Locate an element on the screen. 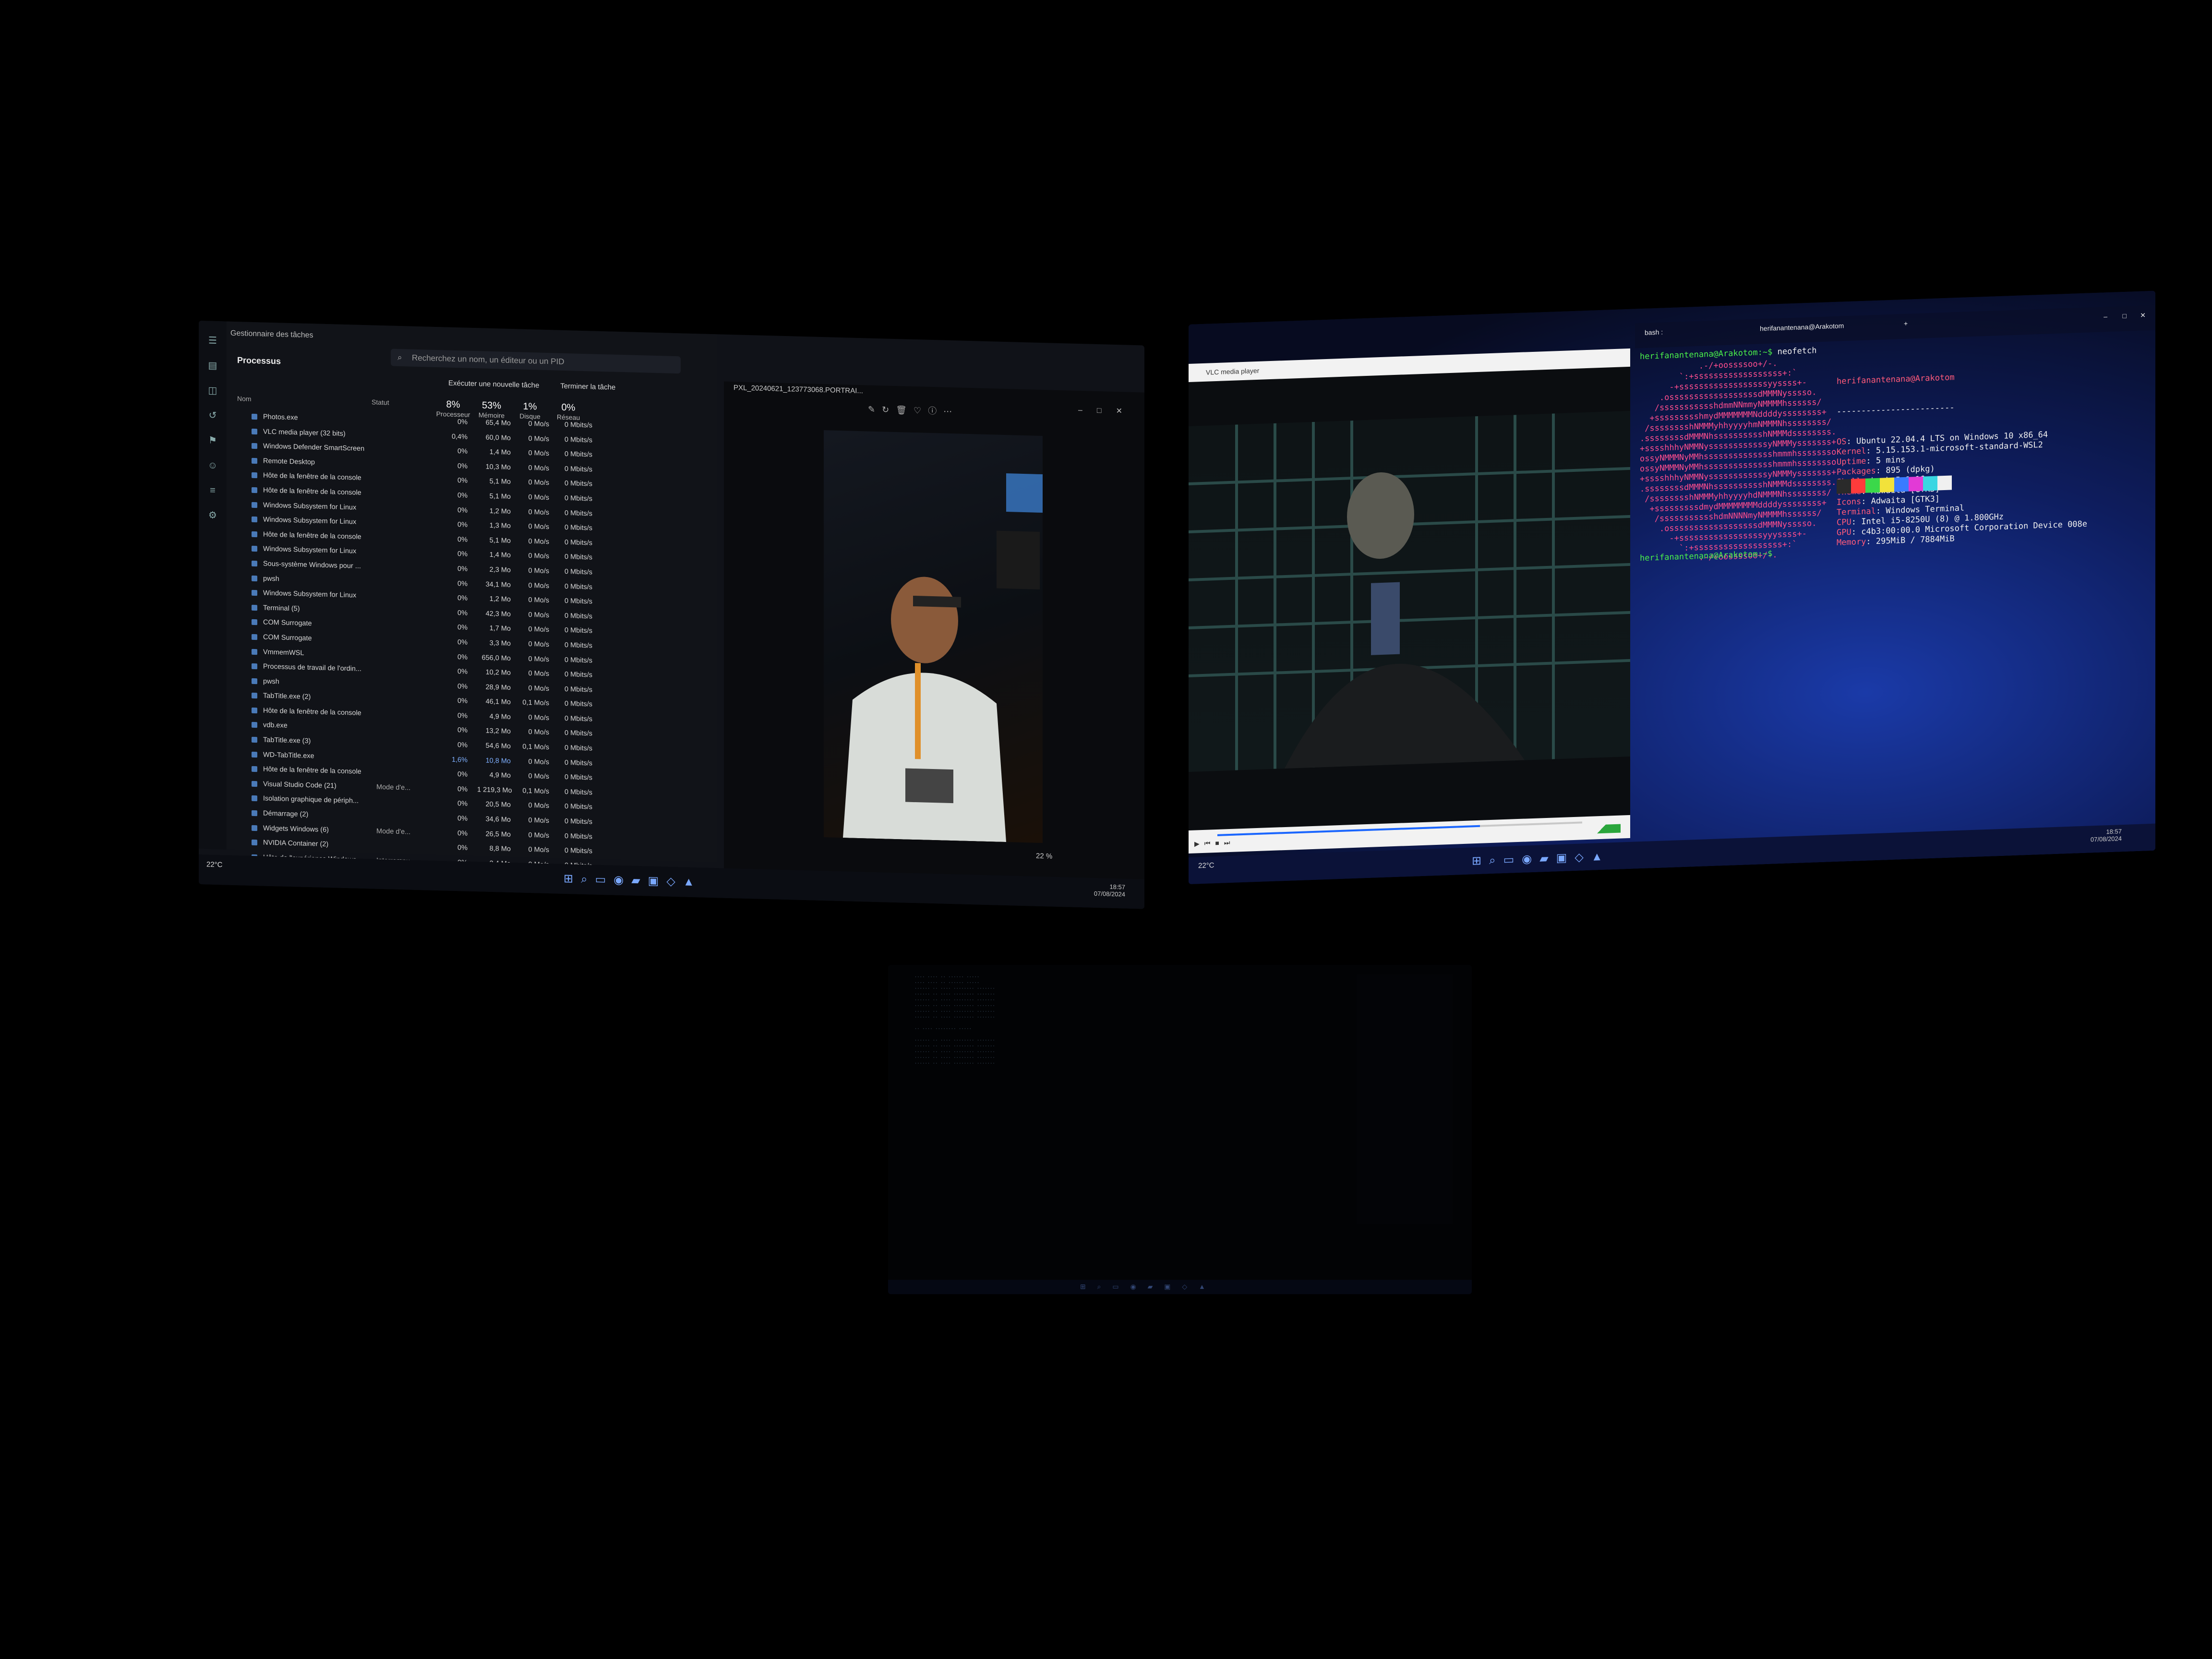 The height and width of the screenshot is (1659, 2212). startup-icon: ⚑ is located at coordinates (212, 441).